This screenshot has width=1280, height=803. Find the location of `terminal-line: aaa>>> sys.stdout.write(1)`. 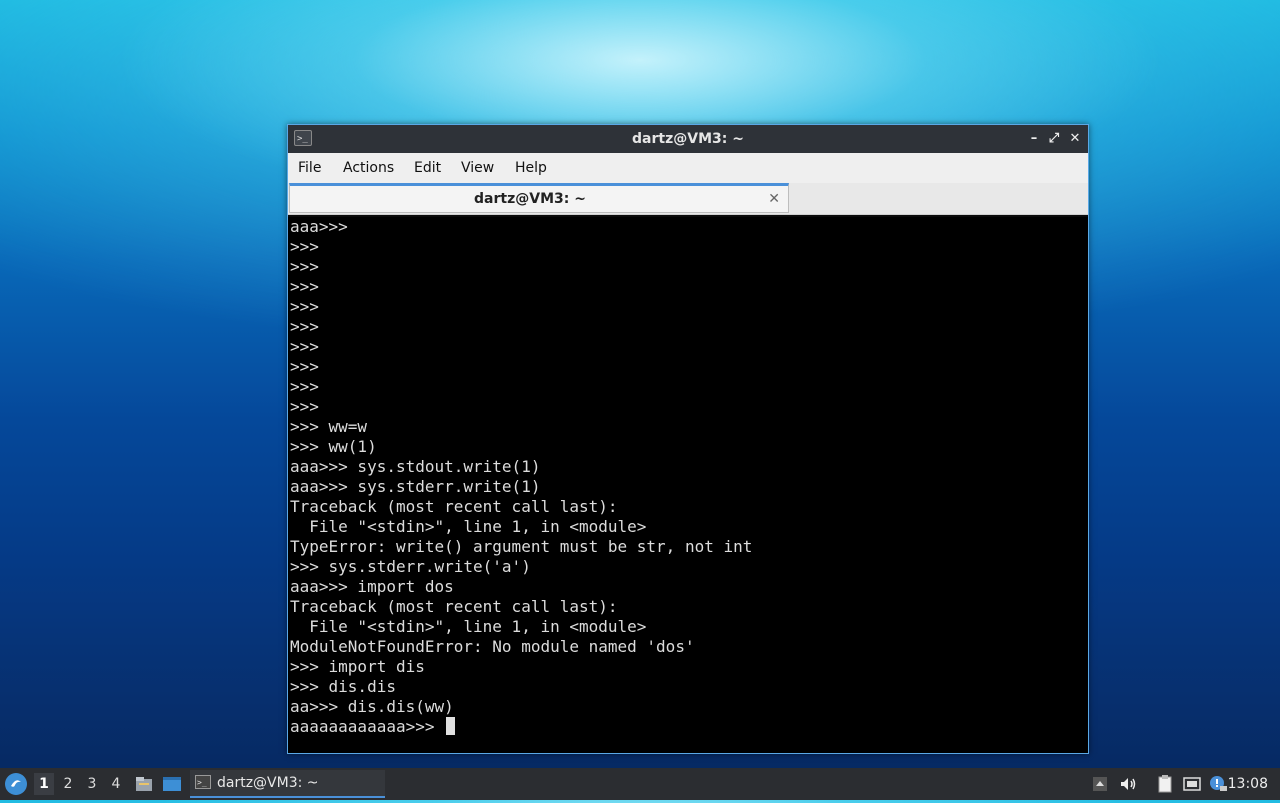

terminal-line: aaa>>> sys.stdout.write(1) is located at coordinates (415, 466).